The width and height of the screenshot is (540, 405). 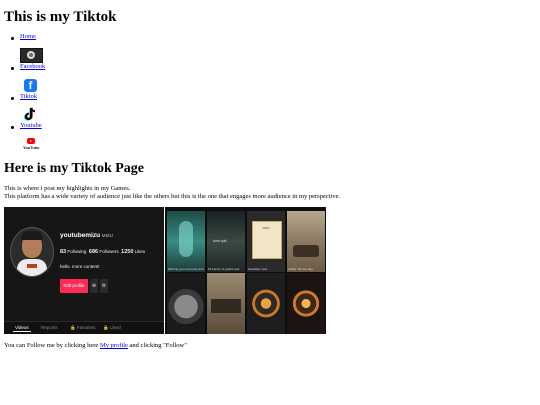 I want to click on nav-link-facebook: Facebook, so click(x=32, y=66).